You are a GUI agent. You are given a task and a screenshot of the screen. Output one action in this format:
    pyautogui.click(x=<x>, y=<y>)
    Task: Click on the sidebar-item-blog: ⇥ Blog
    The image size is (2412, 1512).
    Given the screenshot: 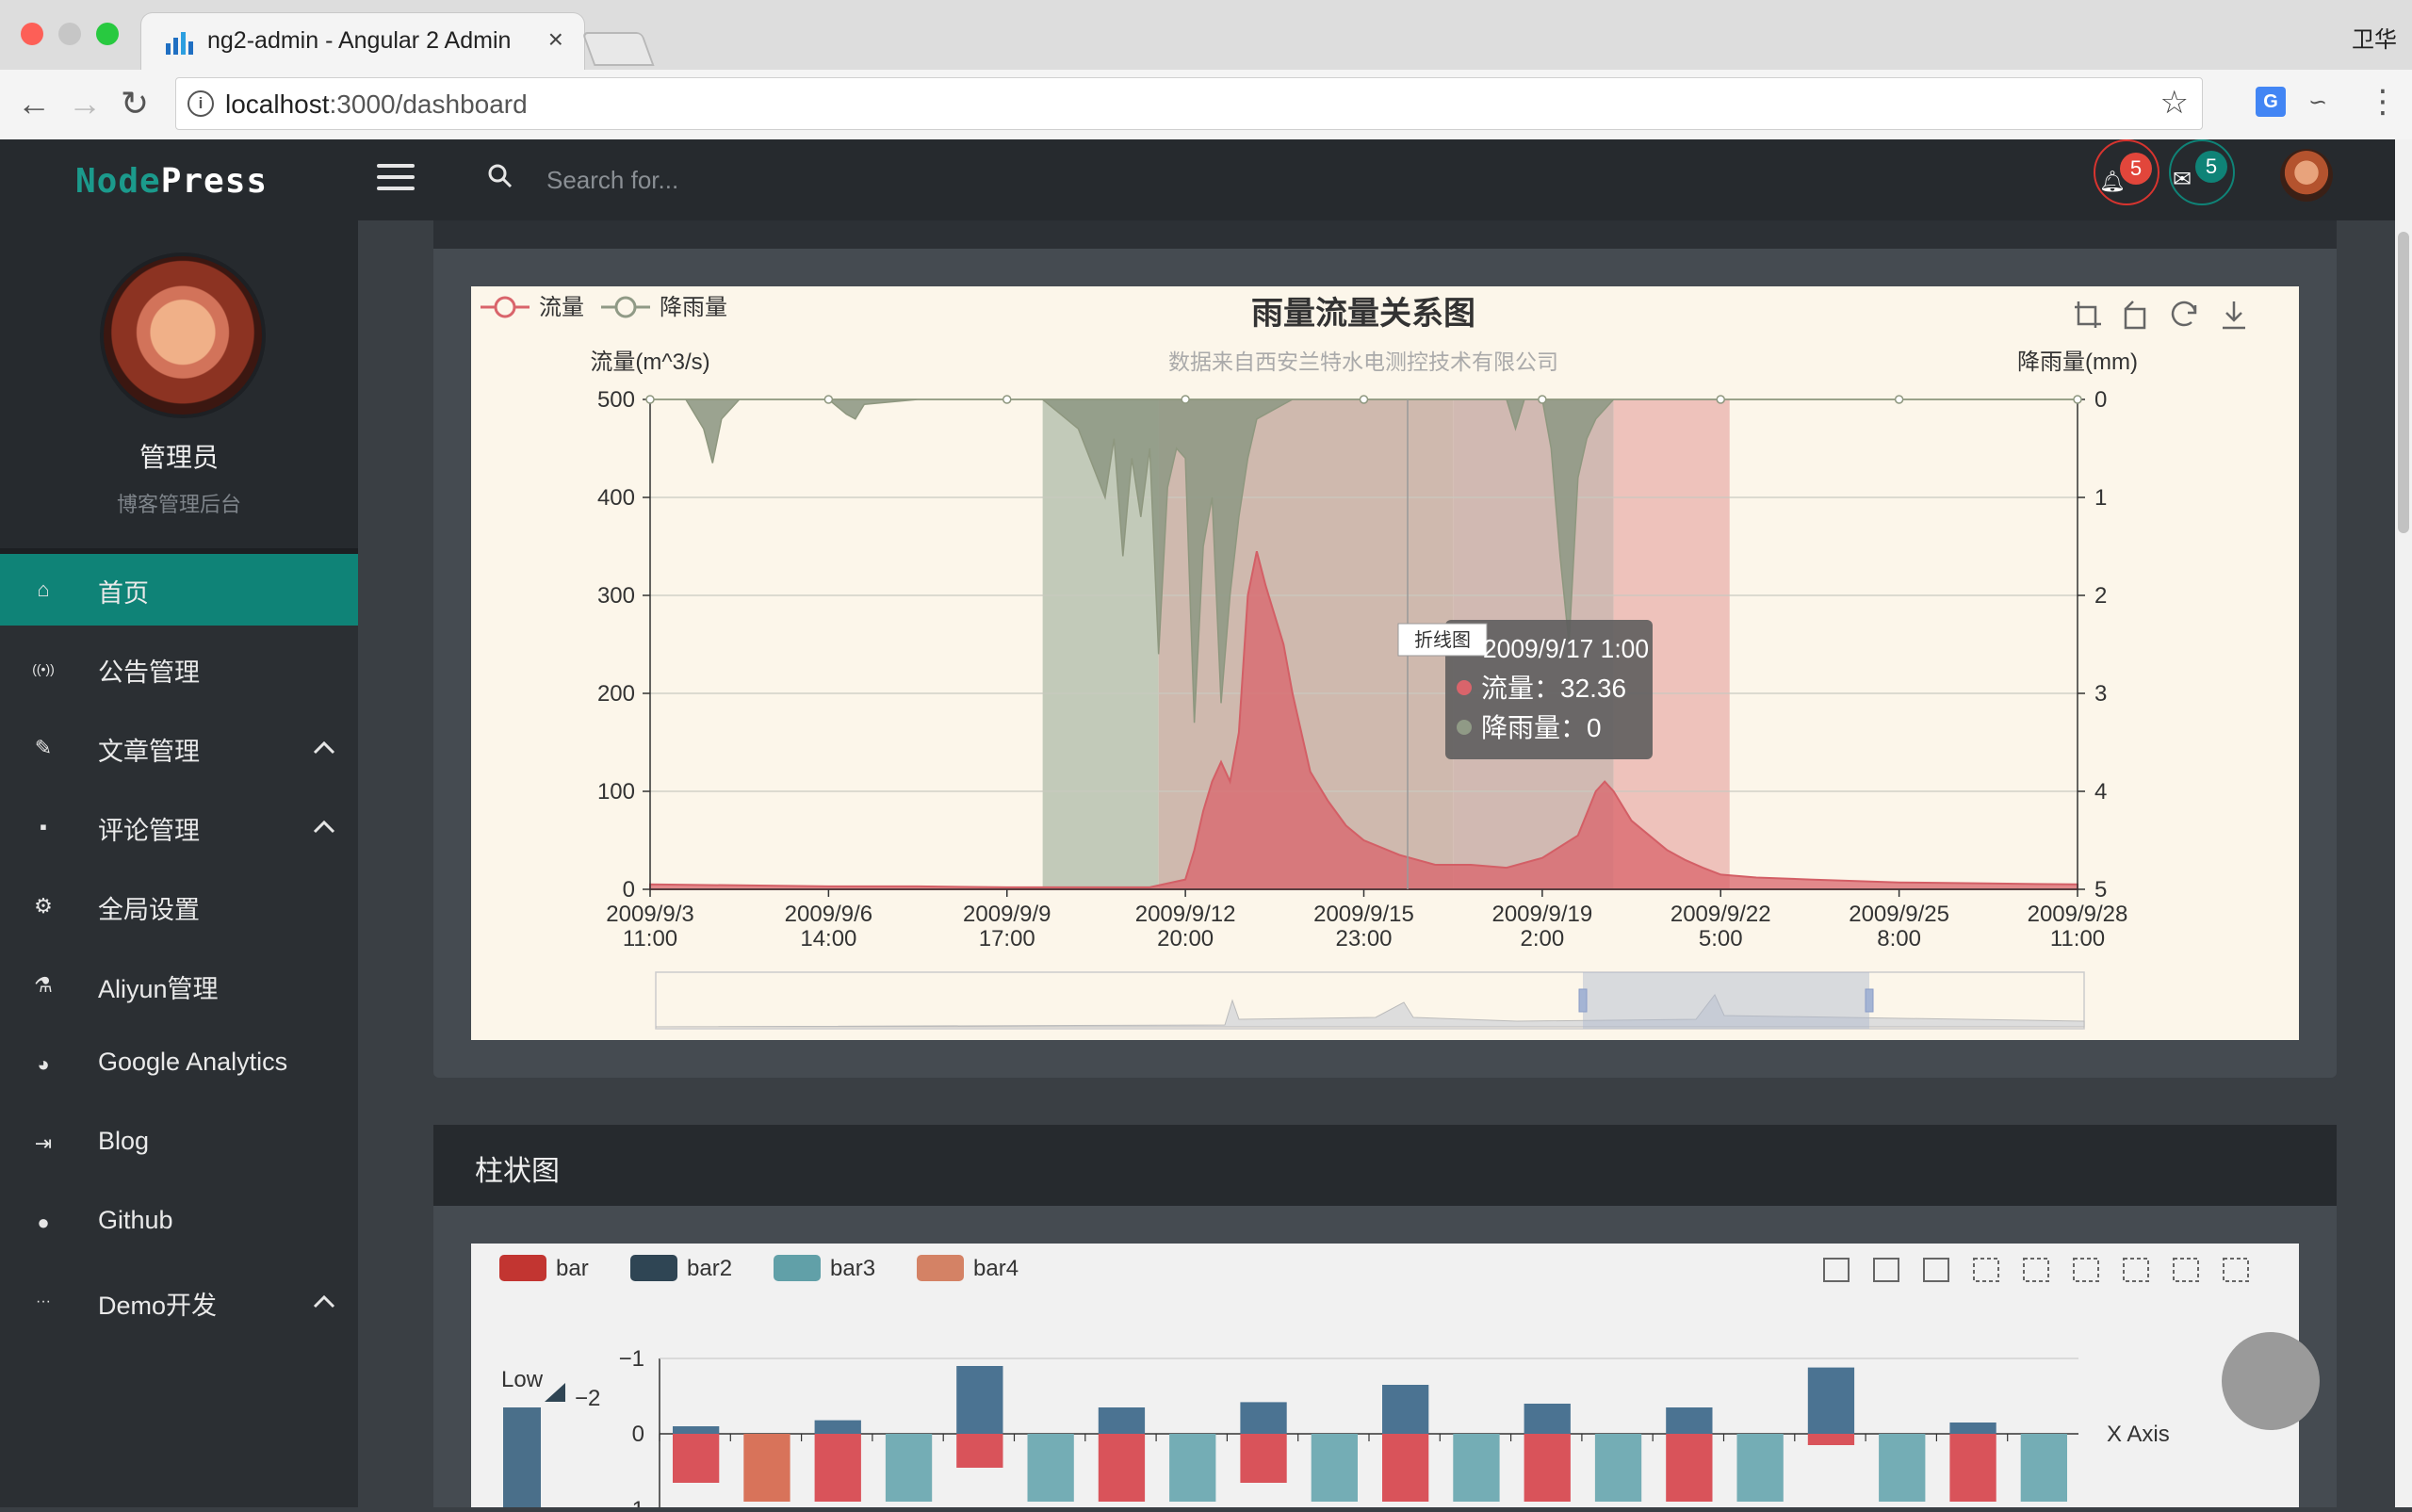 What is the action you would take?
    pyautogui.click(x=179, y=1143)
    